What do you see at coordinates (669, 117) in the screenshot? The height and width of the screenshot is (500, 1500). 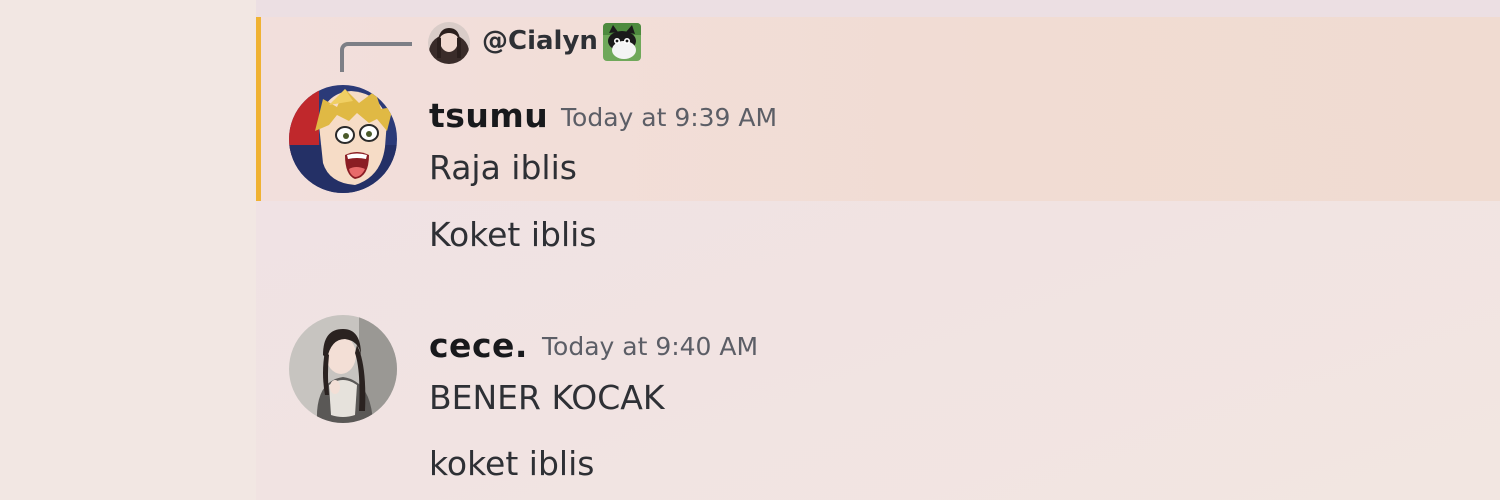 I see `message-timestamp: Today at 9:39 AM` at bounding box center [669, 117].